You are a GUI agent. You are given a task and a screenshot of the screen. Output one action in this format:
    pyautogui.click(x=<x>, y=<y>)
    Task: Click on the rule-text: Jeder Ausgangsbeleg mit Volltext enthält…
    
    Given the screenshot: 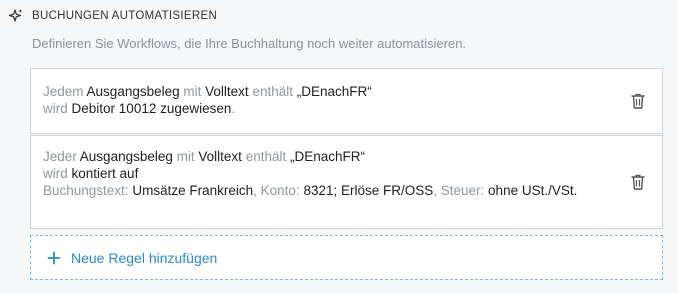 What is the action you would take?
    pyautogui.click(x=322, y=173)
    